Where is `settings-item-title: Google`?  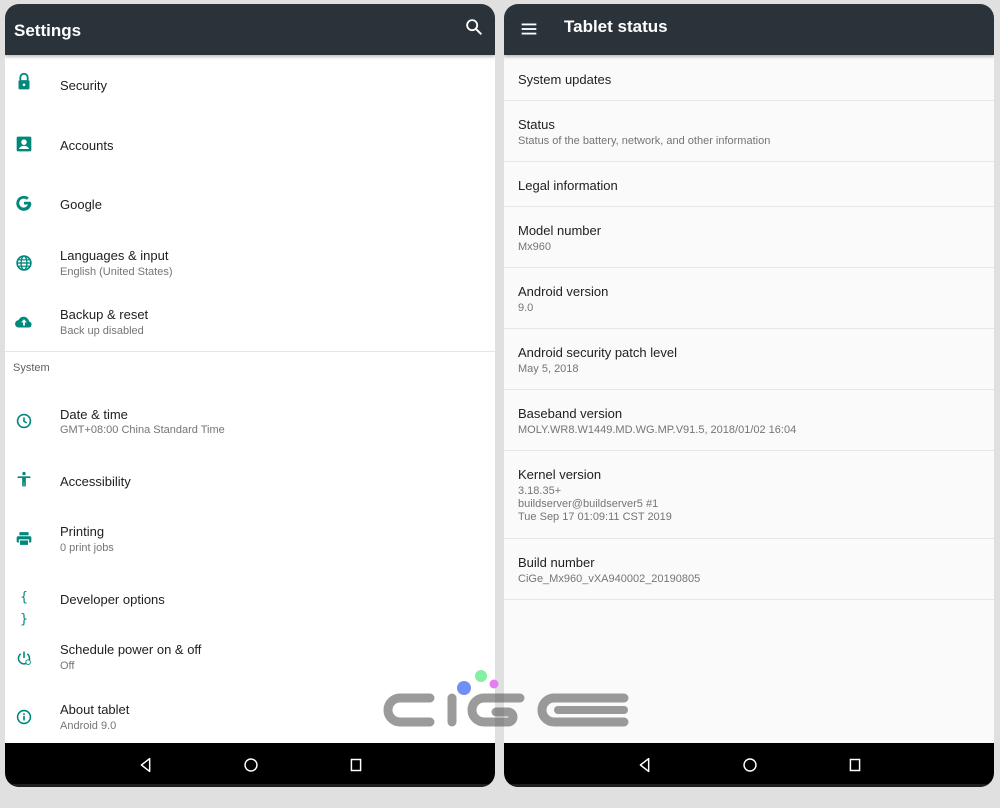 settings-item-title: Google is located at coordinates (81, 204).